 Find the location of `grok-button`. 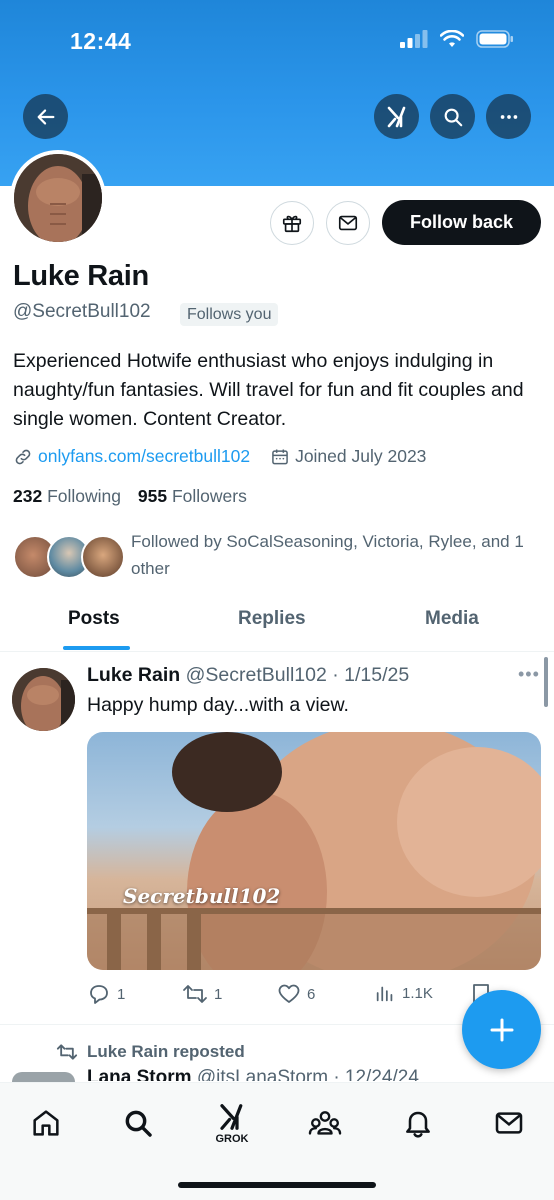

grok-button is located at coordinates (396, 116).